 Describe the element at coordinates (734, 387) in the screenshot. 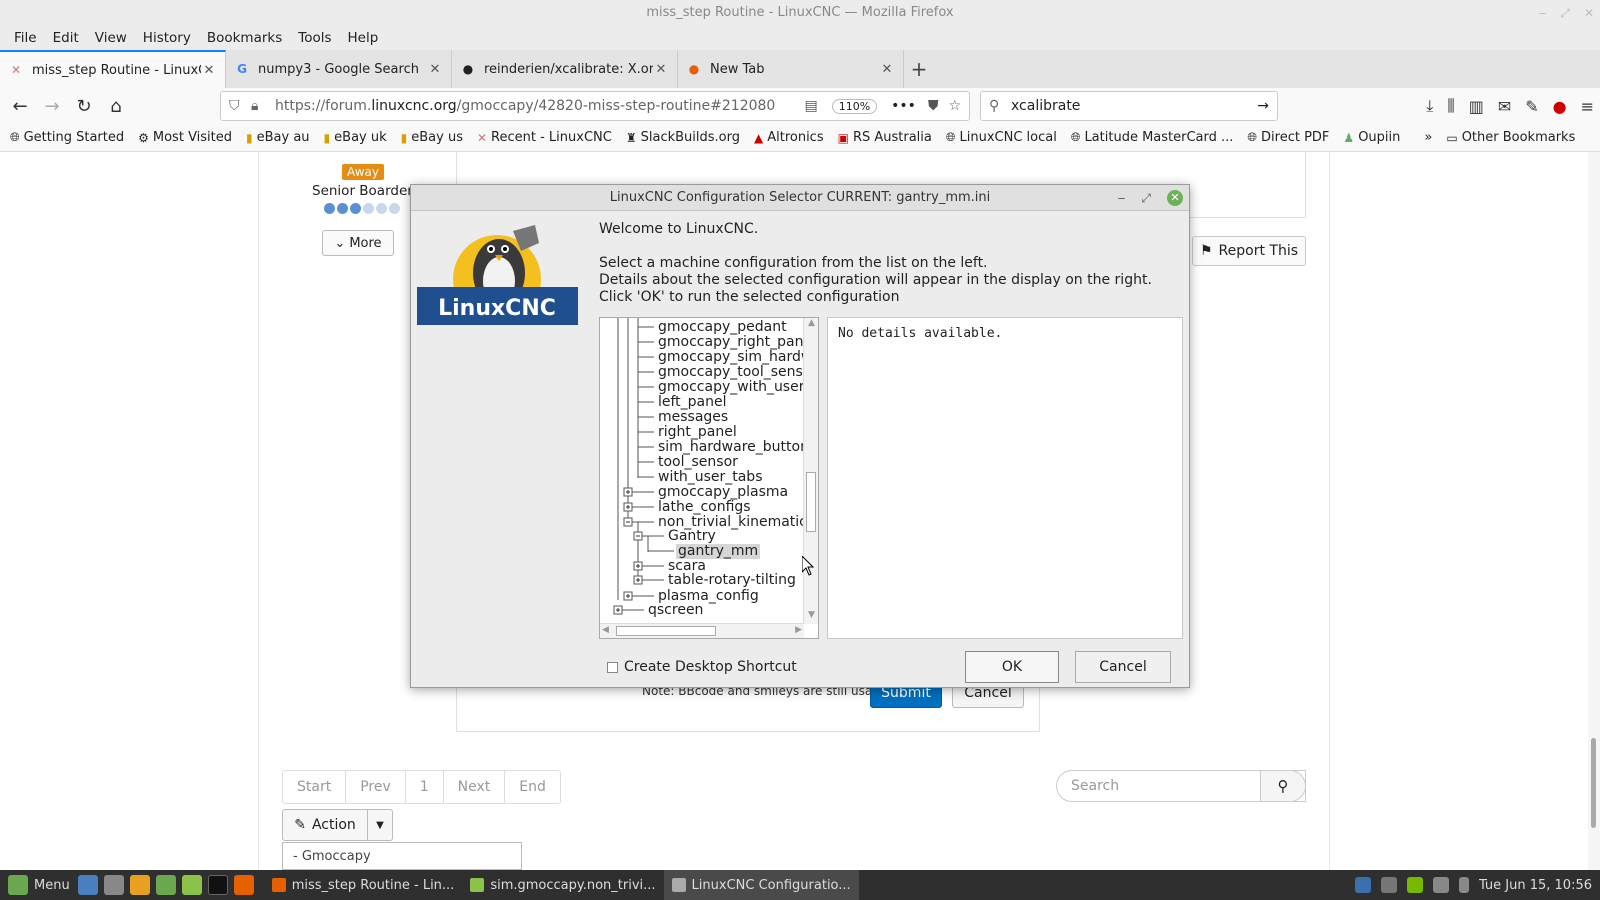

I see `tree-item: gmoccapy_with_user_` at that location.